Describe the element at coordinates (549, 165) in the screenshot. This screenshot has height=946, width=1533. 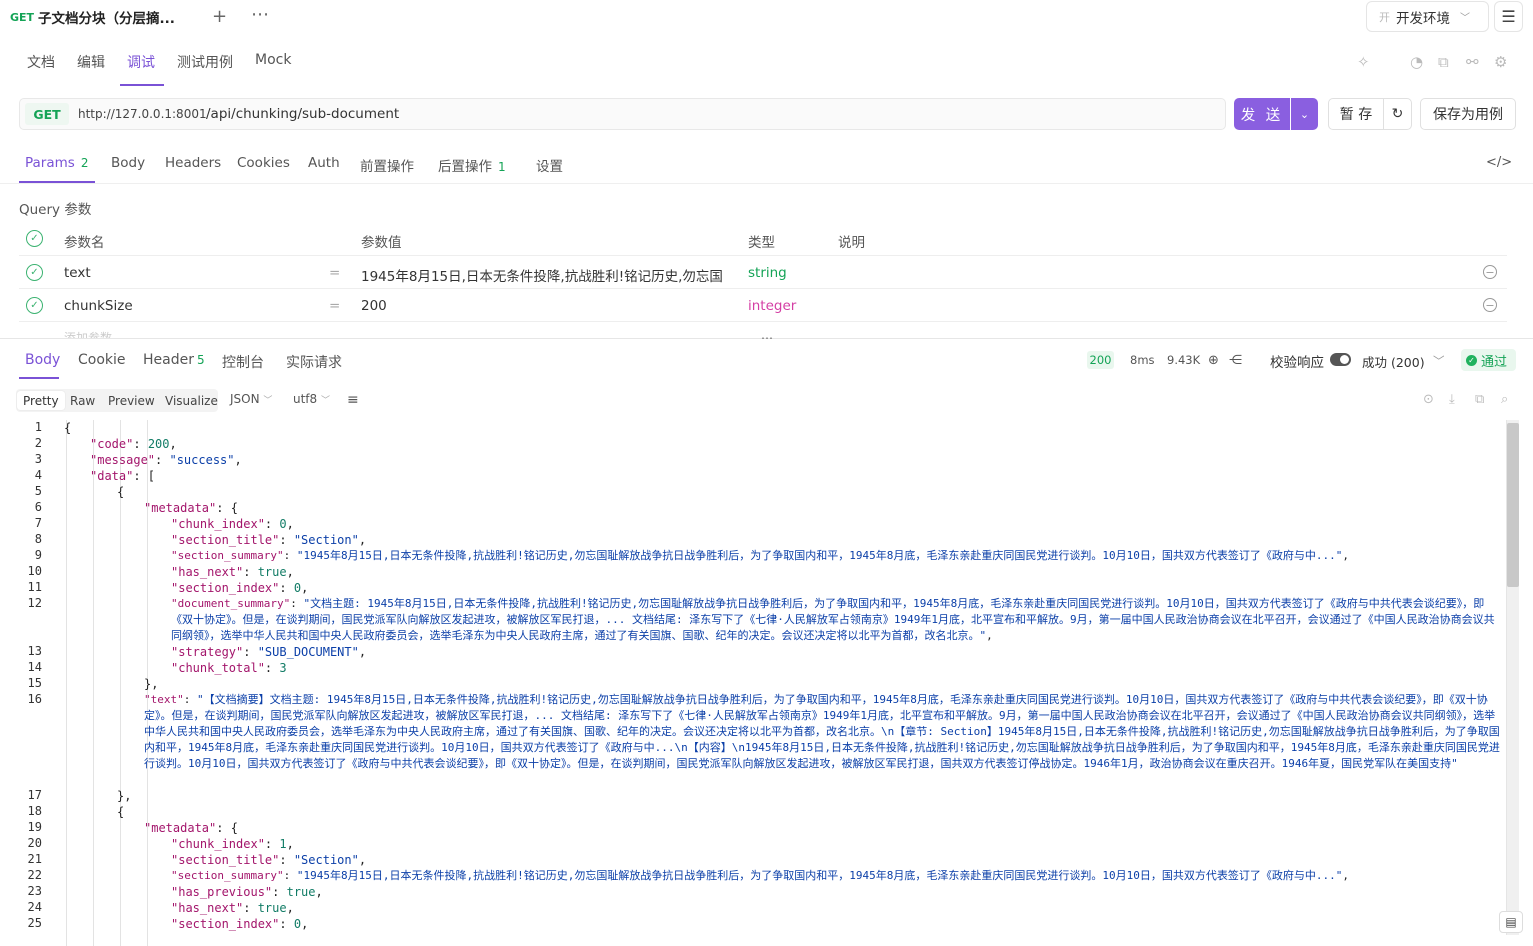
I see `tab-settings: 设置` at that location.